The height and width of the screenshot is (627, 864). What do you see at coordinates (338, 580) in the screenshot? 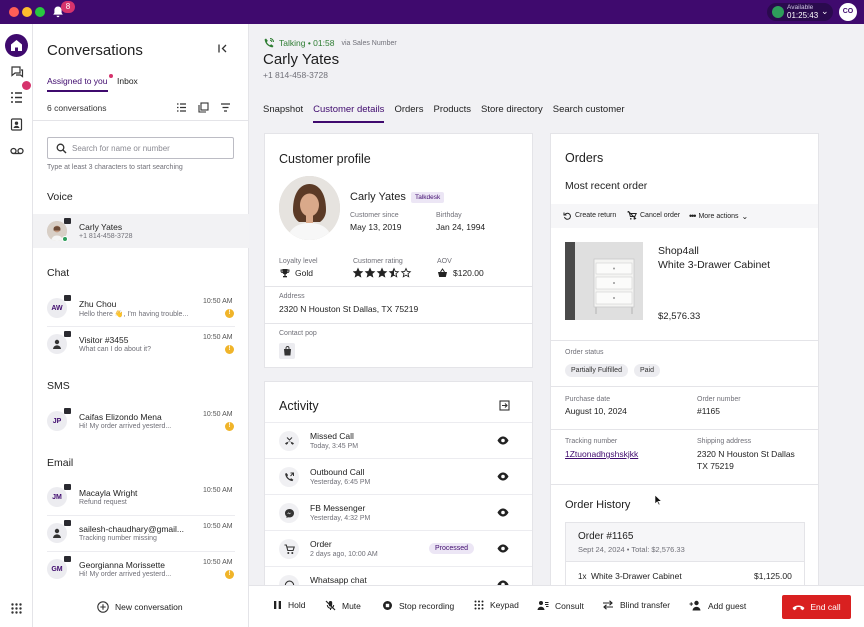
I see `activity-title: Whatsapp chat` at bounding box center [338, 580].